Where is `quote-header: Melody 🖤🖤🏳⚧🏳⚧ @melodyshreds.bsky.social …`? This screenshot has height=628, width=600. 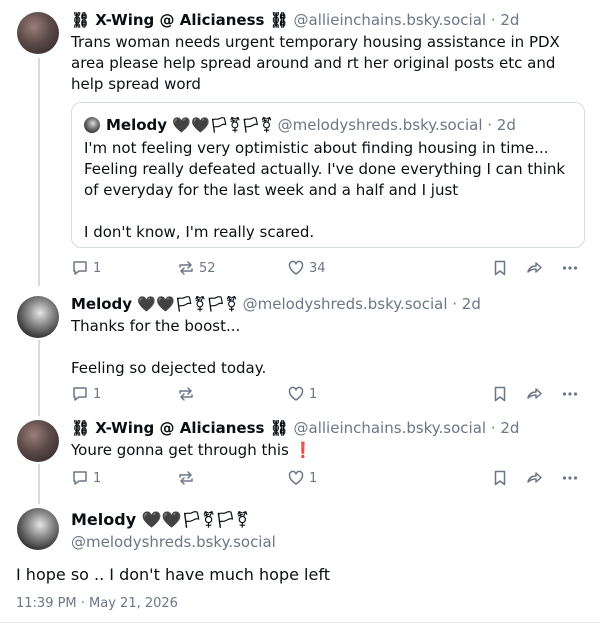
quote-header: Melody 🖤🖤🏳⚧🏳⚧ @melodyshreds.bsky.social … is located at coordinates (311, 125).